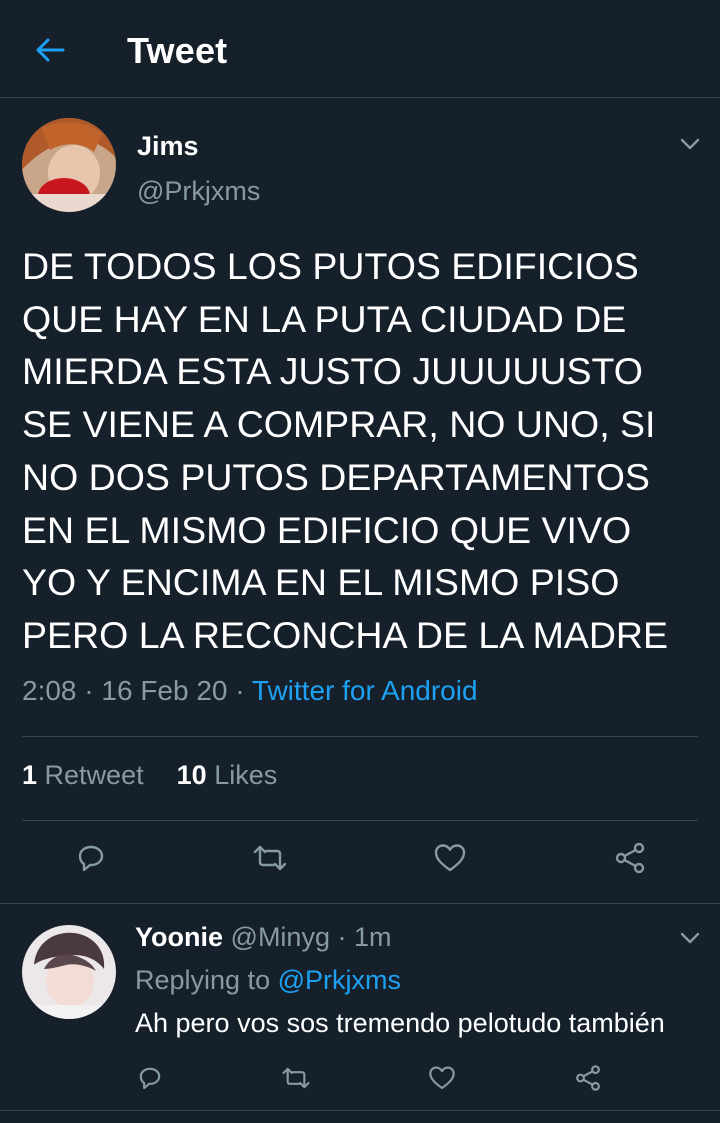 This screenshot has width=720, height=1123. What do you see at coordinates (30, 775) in the screenshot?
I see `retweet-count: 1` at bounding box center [30, 775].